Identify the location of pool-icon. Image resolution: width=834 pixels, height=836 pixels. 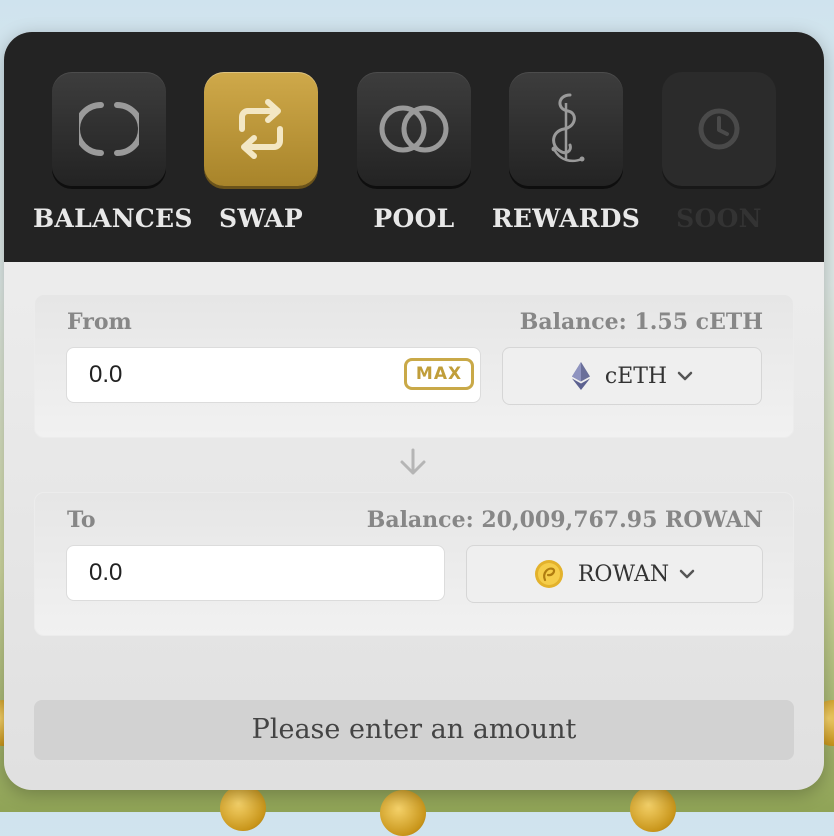
(414, 129).